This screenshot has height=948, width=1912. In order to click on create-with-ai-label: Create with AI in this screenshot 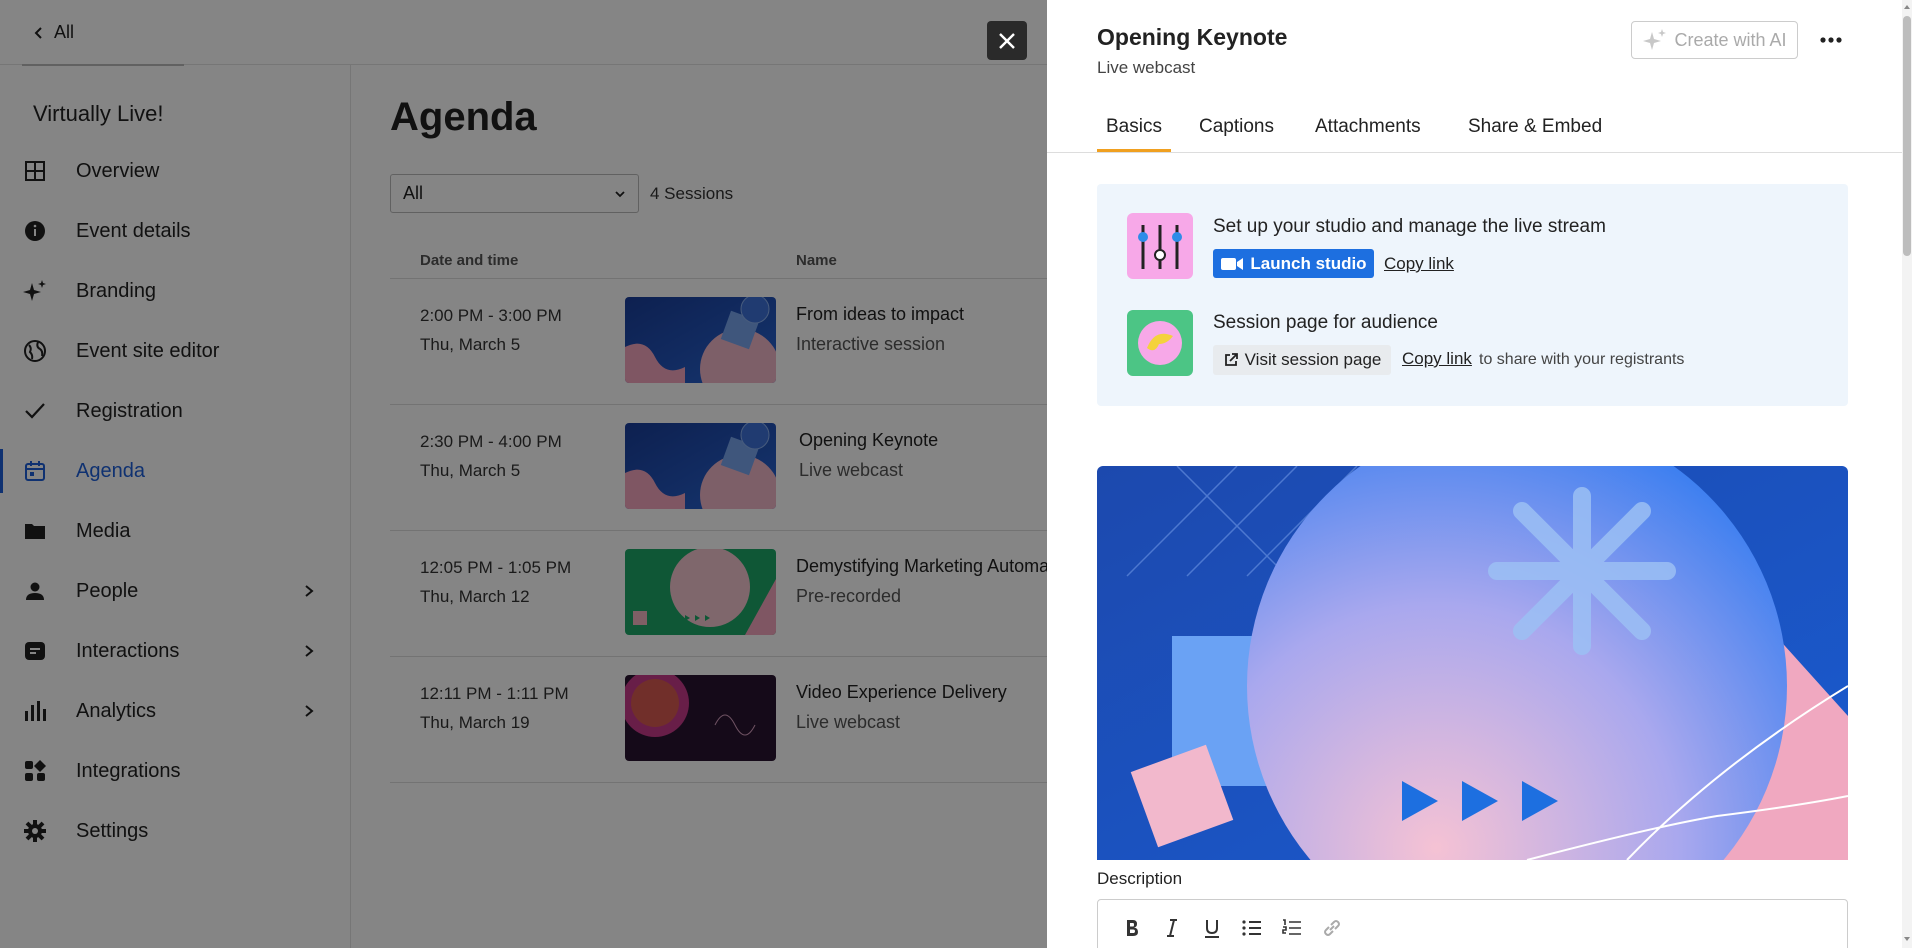, I will do `click(1730, 39)`.